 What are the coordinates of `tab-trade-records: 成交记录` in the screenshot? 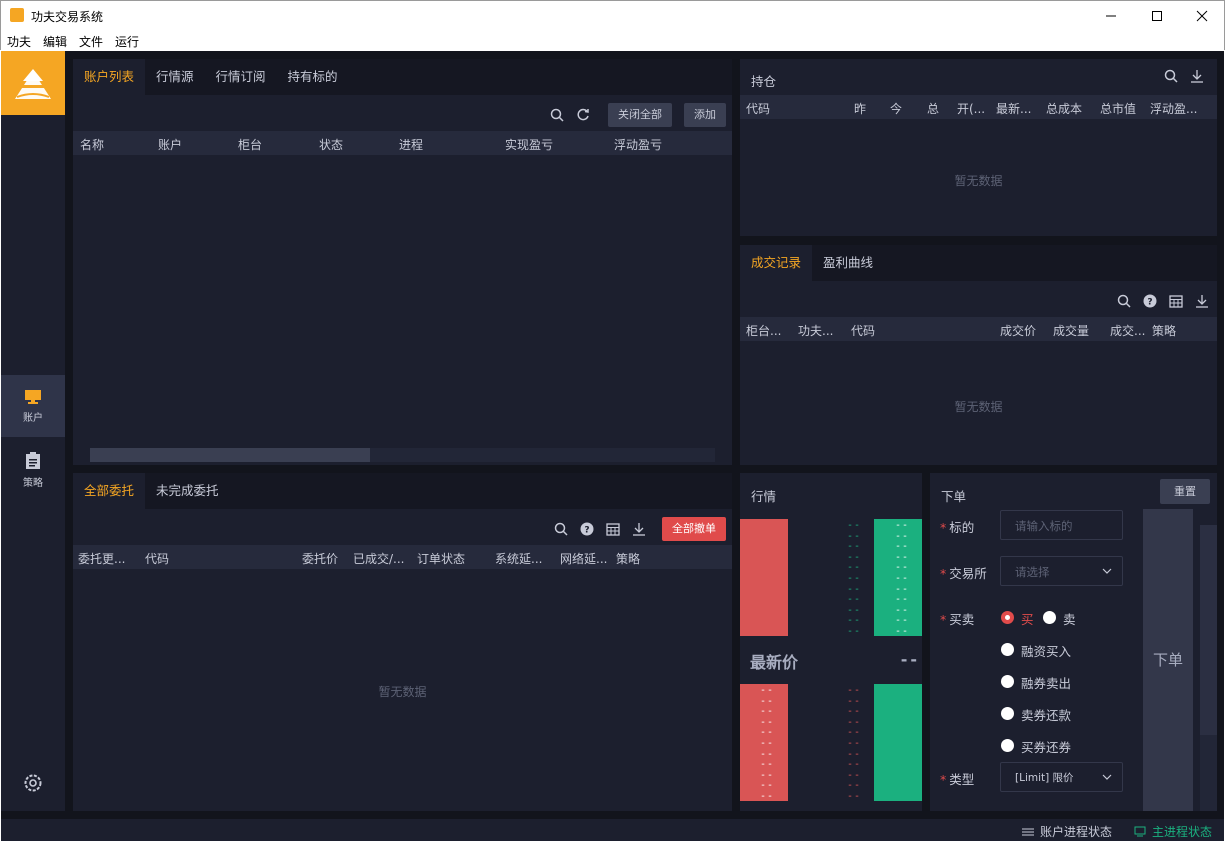 It's located at (776, 263).